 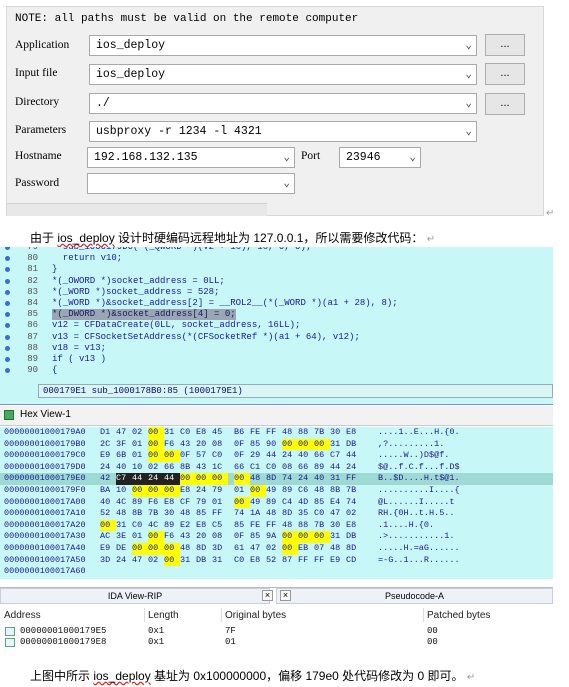 What do you see at coordinates (276, 359) in the screenshot?
I see `code-line: 89 if ( v13 )` at bounding box center [276, 359].